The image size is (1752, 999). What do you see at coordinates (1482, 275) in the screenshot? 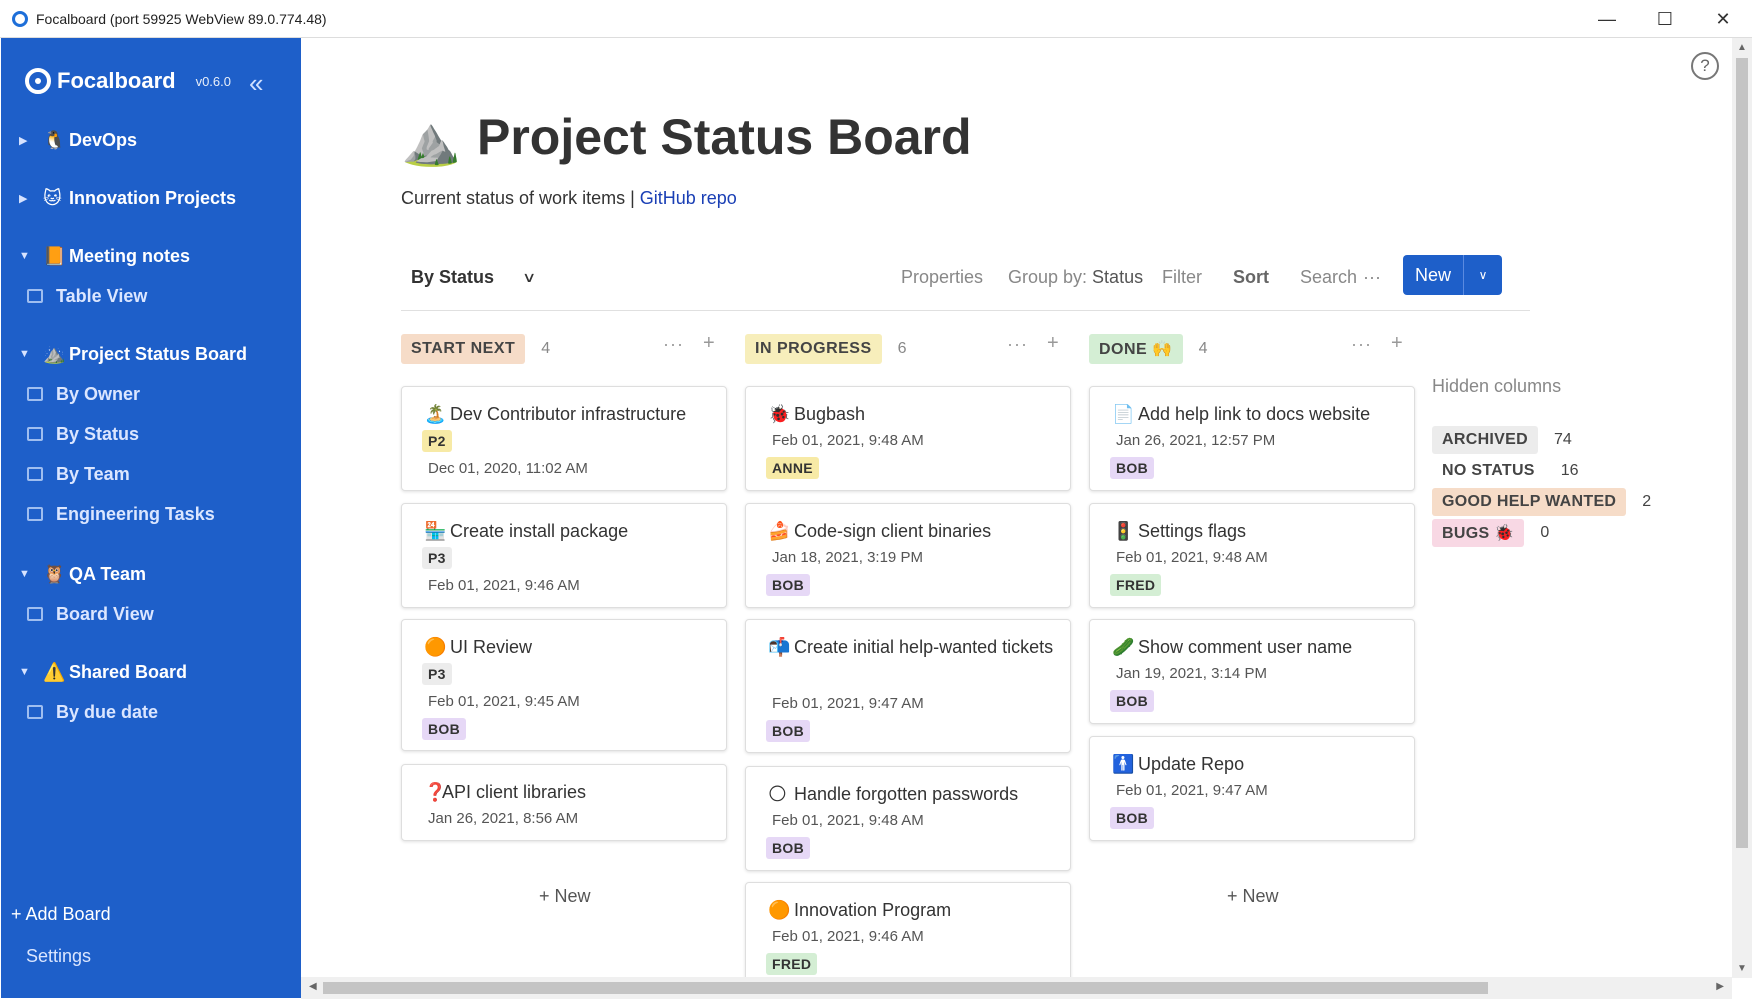
I see `new-dropdown-chevron-icon: ∨` at bounding box center [1482, 275].